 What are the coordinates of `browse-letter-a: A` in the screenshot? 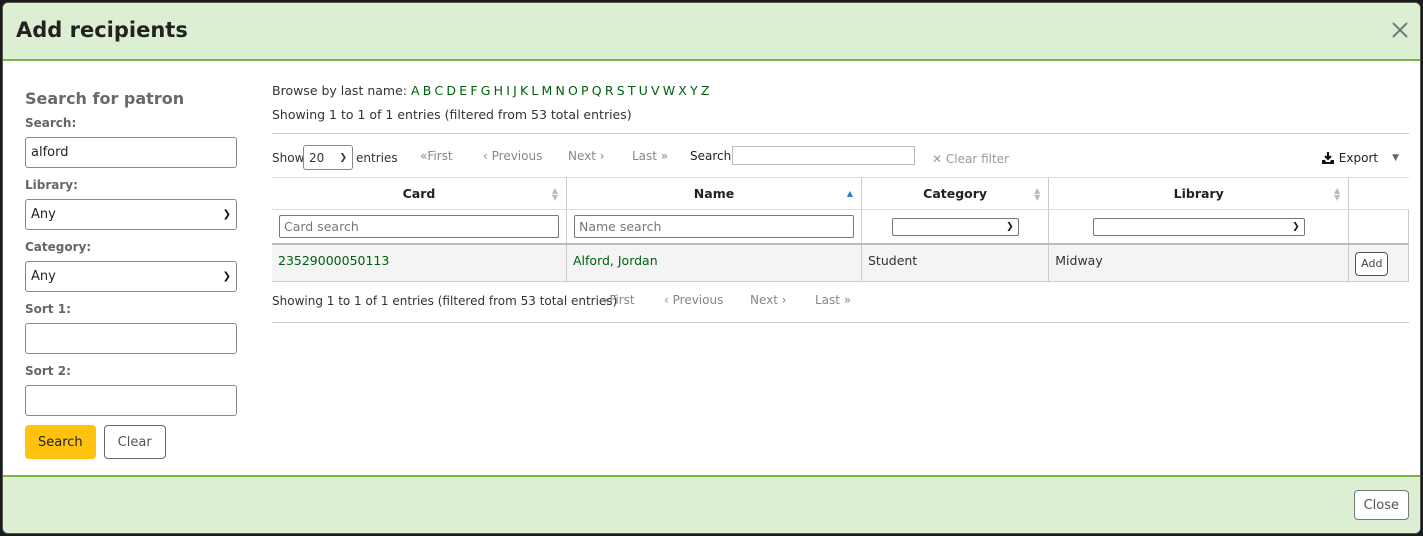 It's located at (415, 90).